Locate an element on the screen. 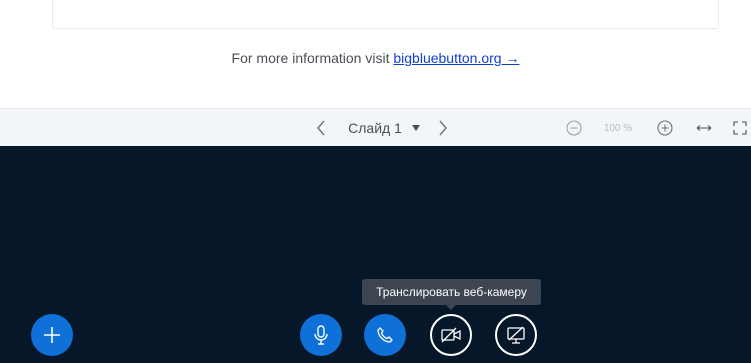 The image size is (751, 363). microphone-icon is located at coordinates (321, 335).